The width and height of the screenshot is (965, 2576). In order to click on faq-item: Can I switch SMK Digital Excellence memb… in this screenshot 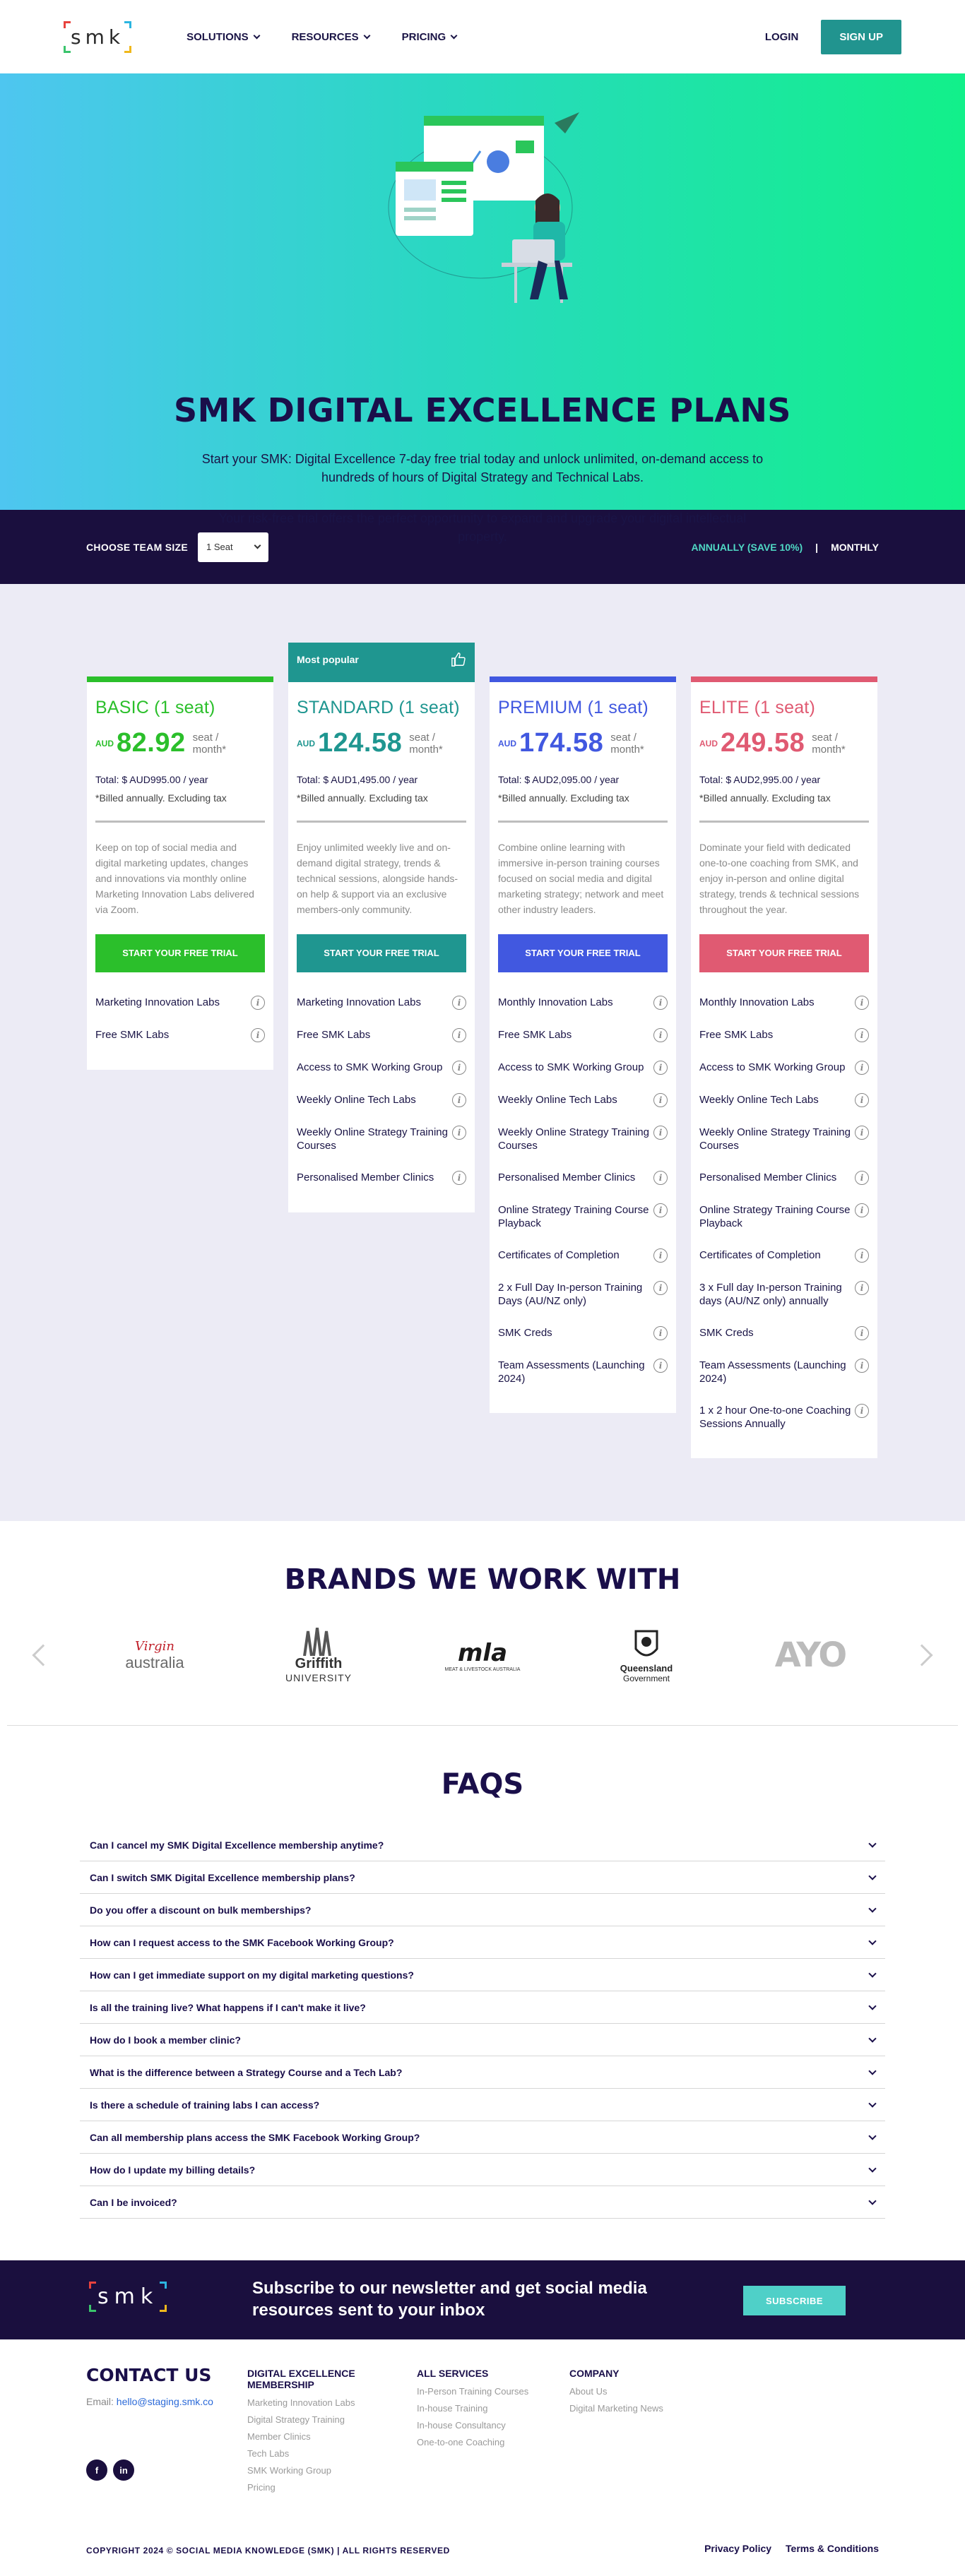, I will do `click(482, 1877)`.